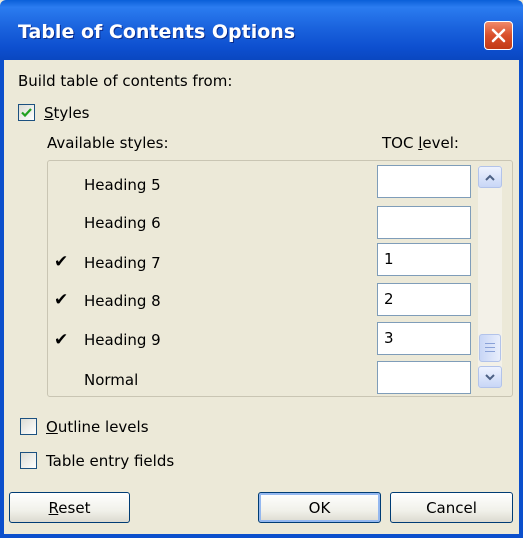 The image size is (523, 538). I want to click on toc-level-header: TOC level:, so click(420, 143).